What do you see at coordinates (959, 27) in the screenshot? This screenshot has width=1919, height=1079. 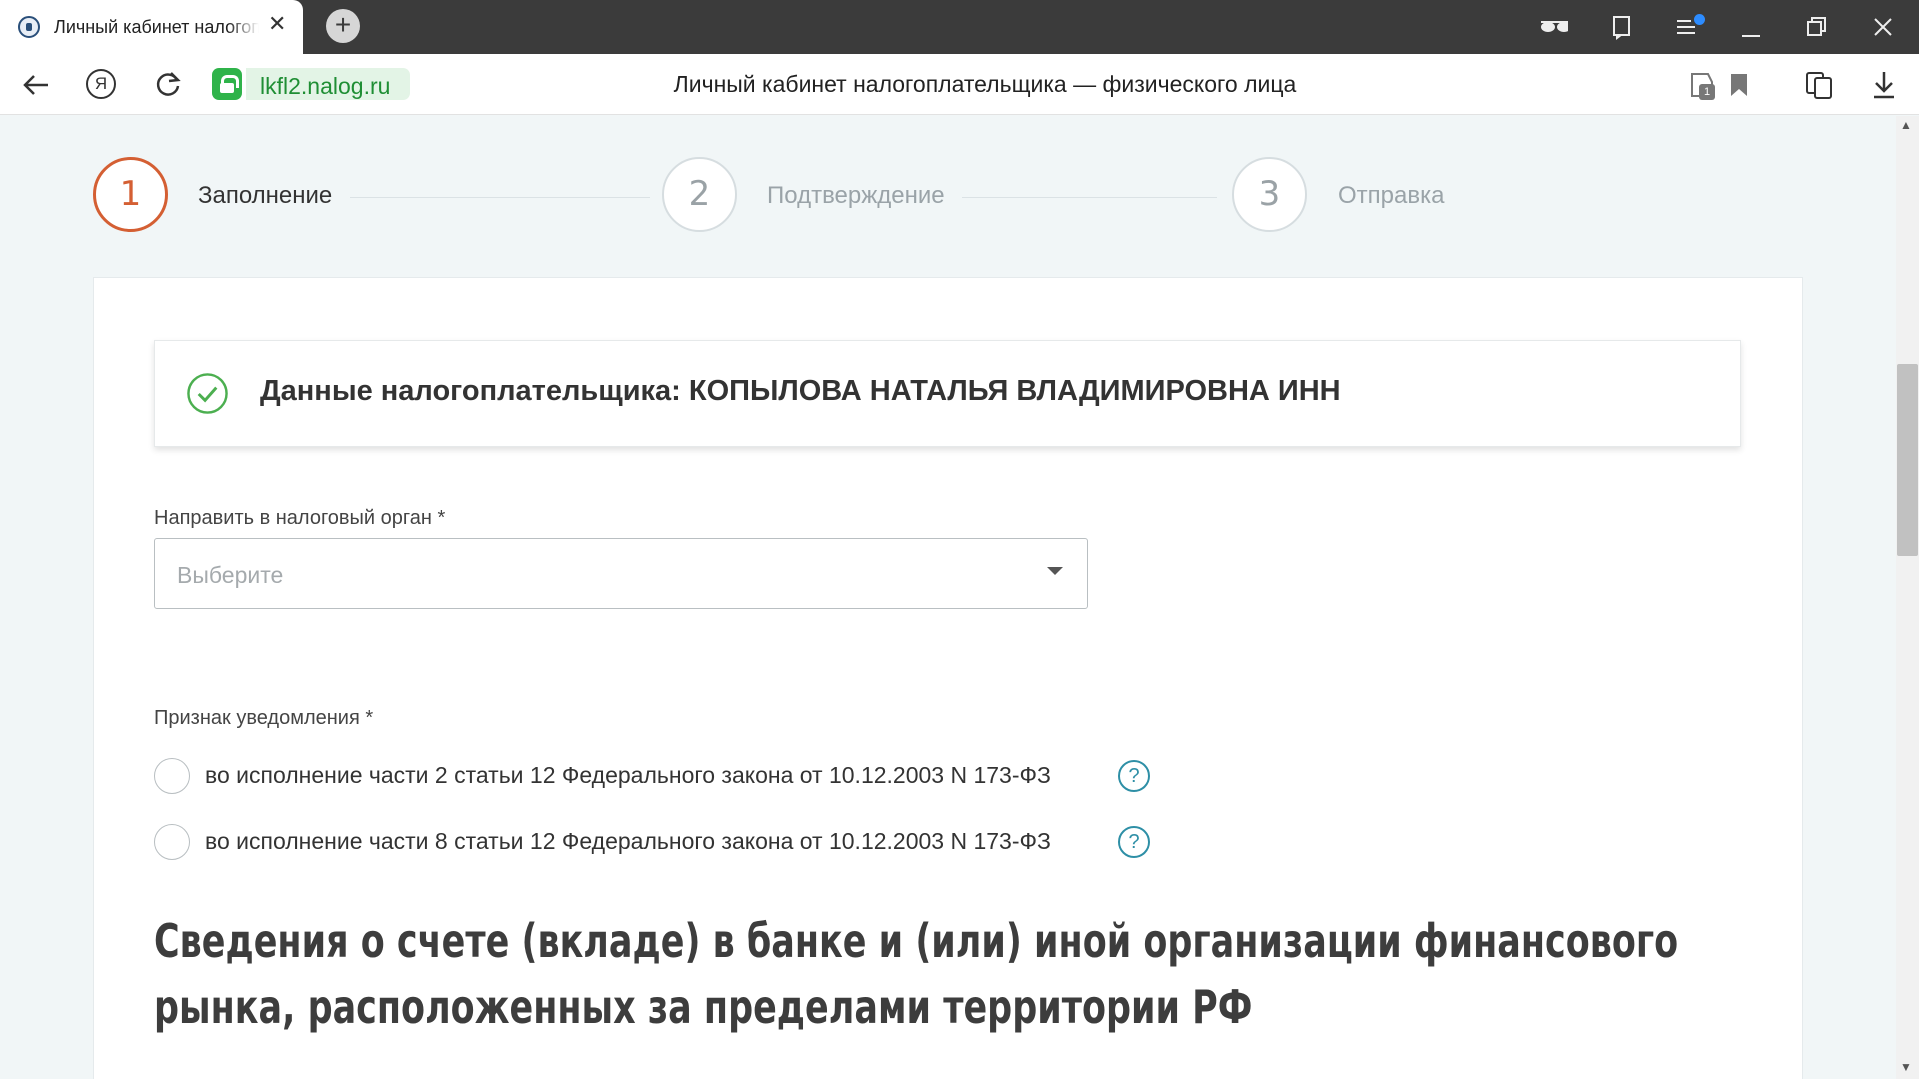 I see `browser-title-bar: Личный кабинет налогоплательщика ✕ +` at bounding box center [959, 27].